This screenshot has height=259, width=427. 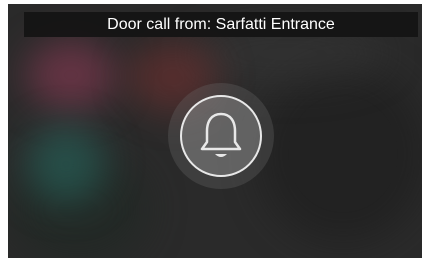 I want to click on answer-bell-button, so click(x=221, y=136).